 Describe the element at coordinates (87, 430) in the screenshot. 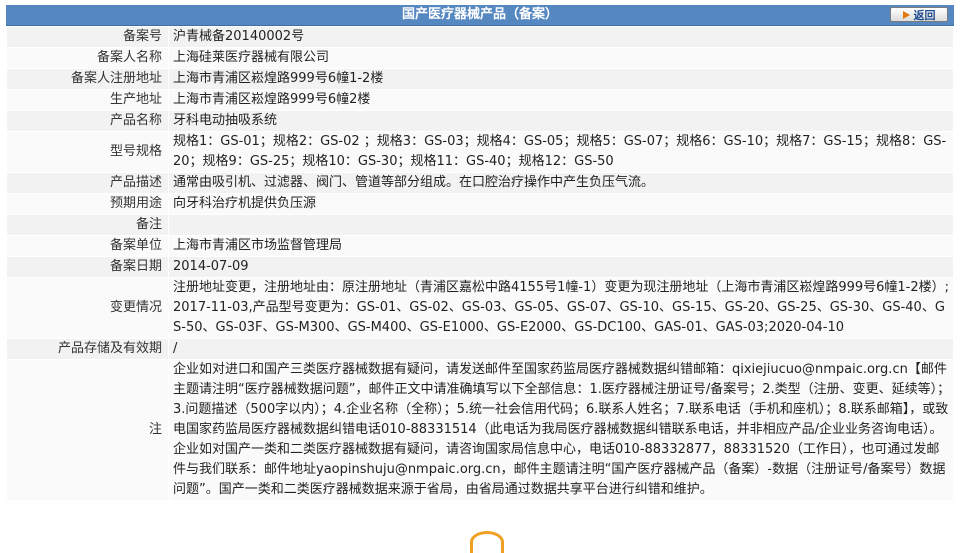

I see `row-label: 注` at that location.